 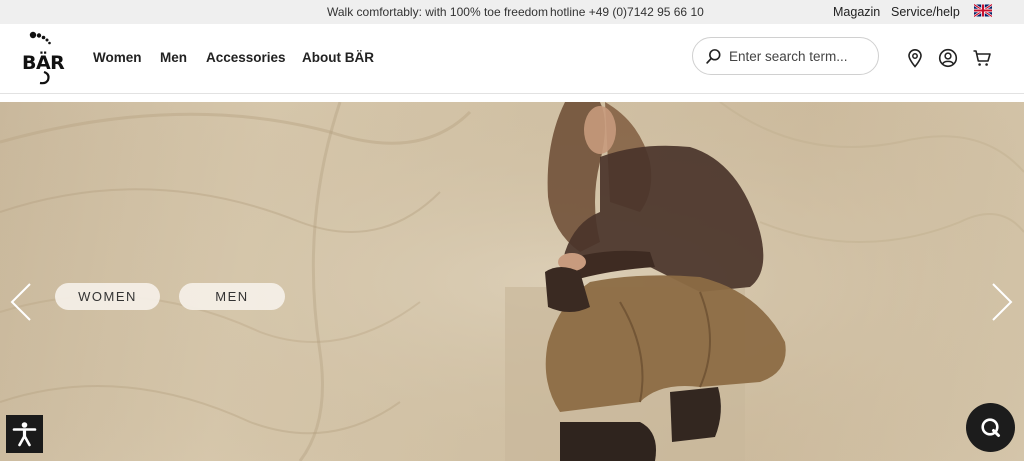 I want to click on carousel-prev-button, so click(x=21, y=302).